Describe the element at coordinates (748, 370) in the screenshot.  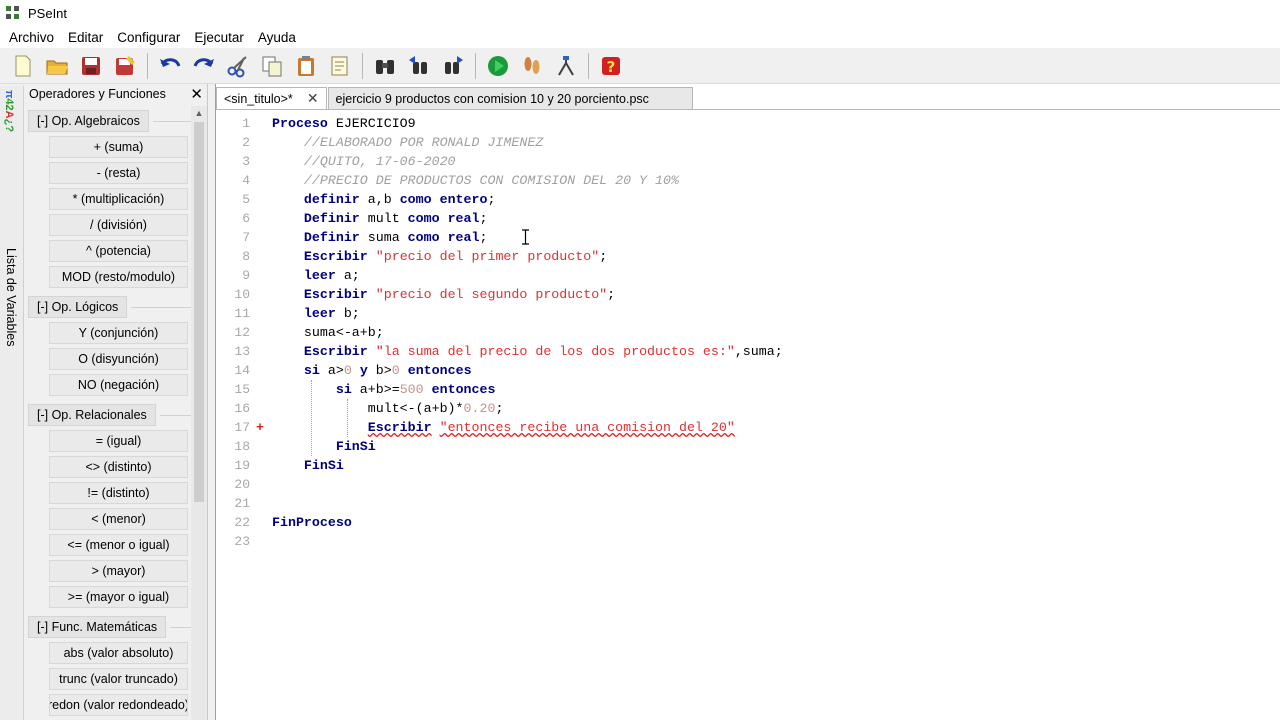
I see `code-line: 14 si a>0 y b>0 entonces` at that location.